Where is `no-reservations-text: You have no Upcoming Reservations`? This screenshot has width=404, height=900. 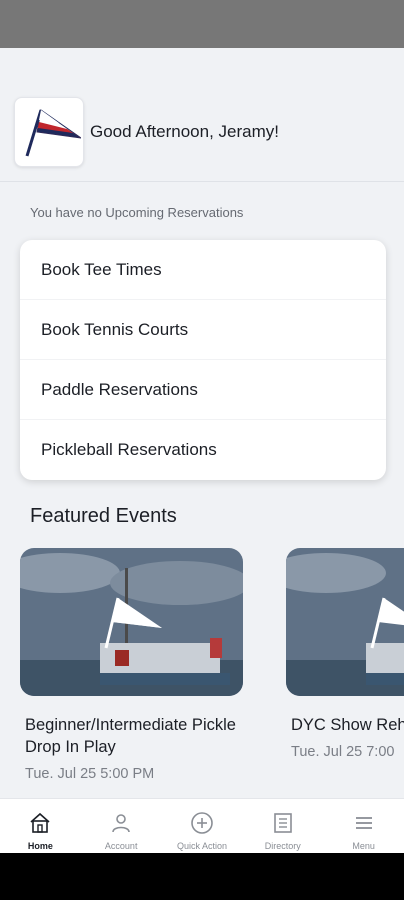 no-reservations-text: You have no Upcoming Reservations is located at coordinates (137, 212).